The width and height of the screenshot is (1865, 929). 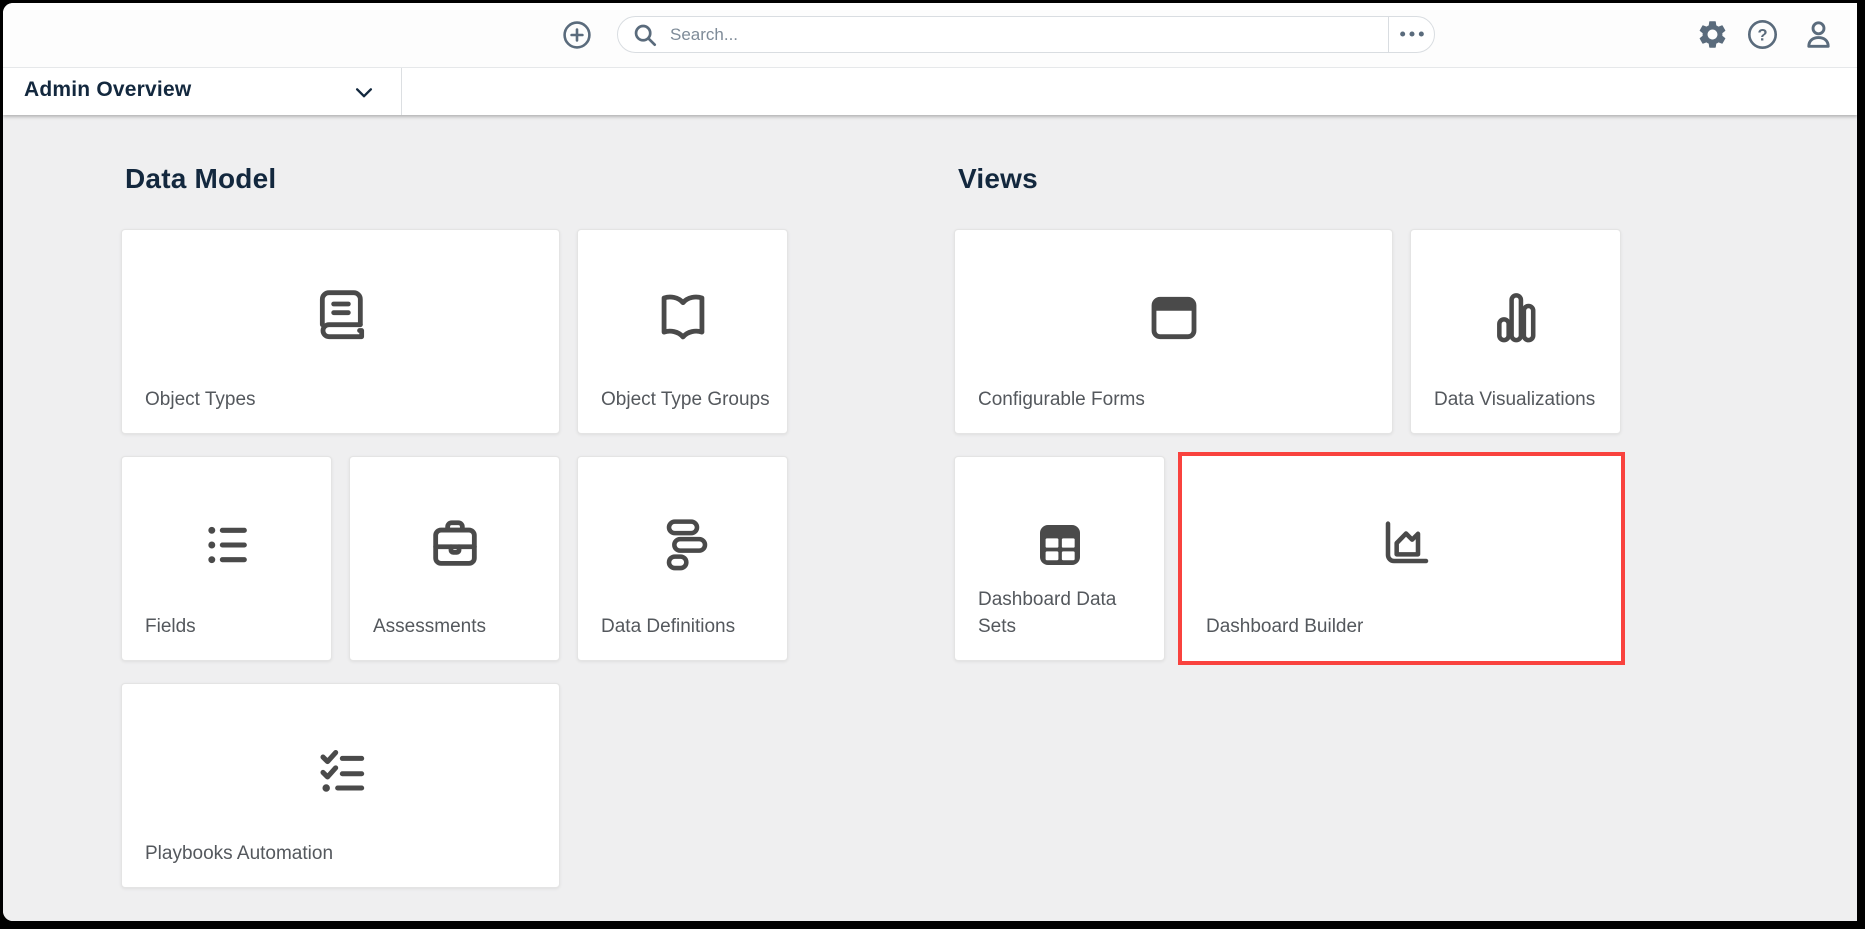 I want to click on area-chart-icon, so click(x=1402, y=545).